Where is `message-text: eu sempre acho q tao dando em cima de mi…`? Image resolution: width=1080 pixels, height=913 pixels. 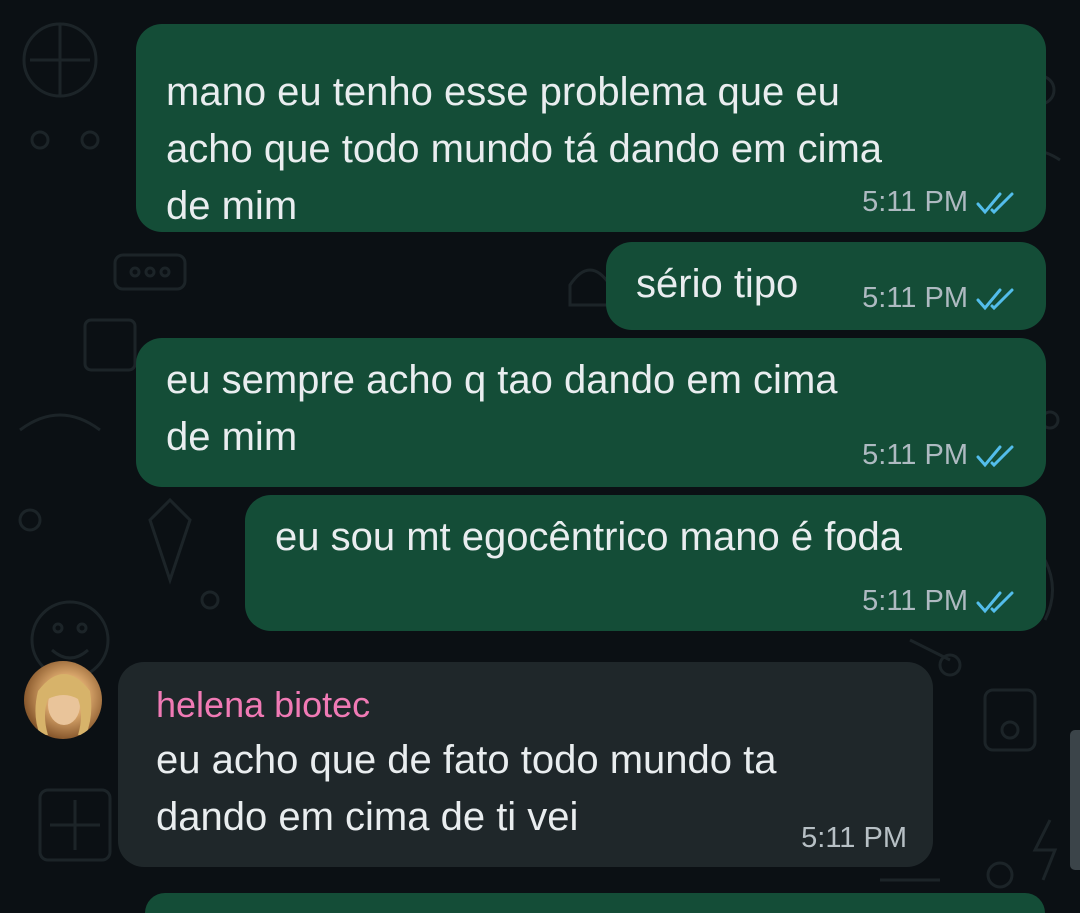
message-text: eu sempre acho q tao dando em cima de mi… is located at coordinates (502, 408).